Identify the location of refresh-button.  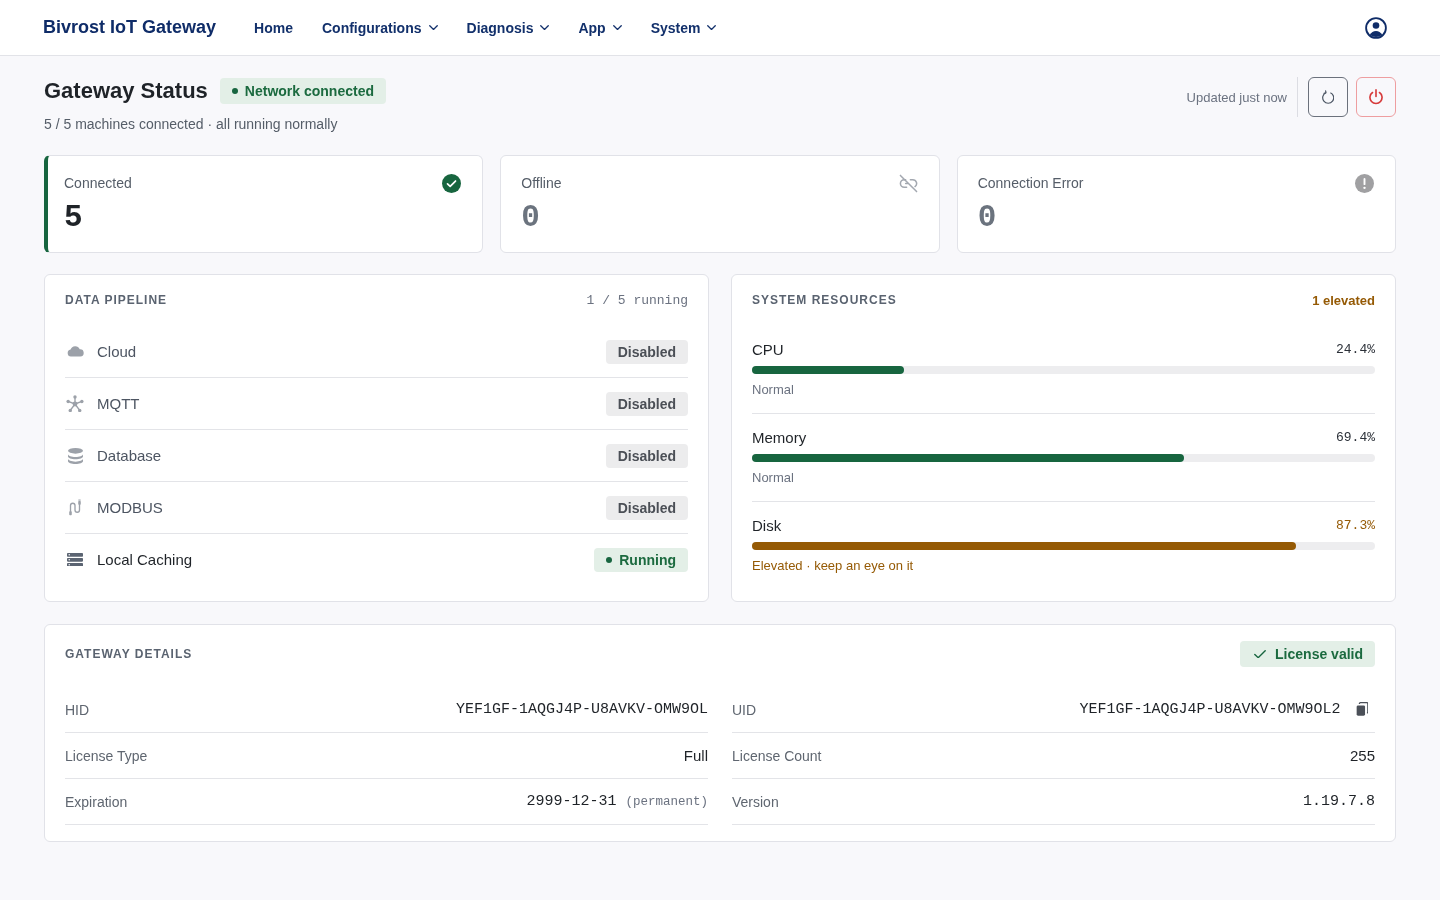
(1328, 97).